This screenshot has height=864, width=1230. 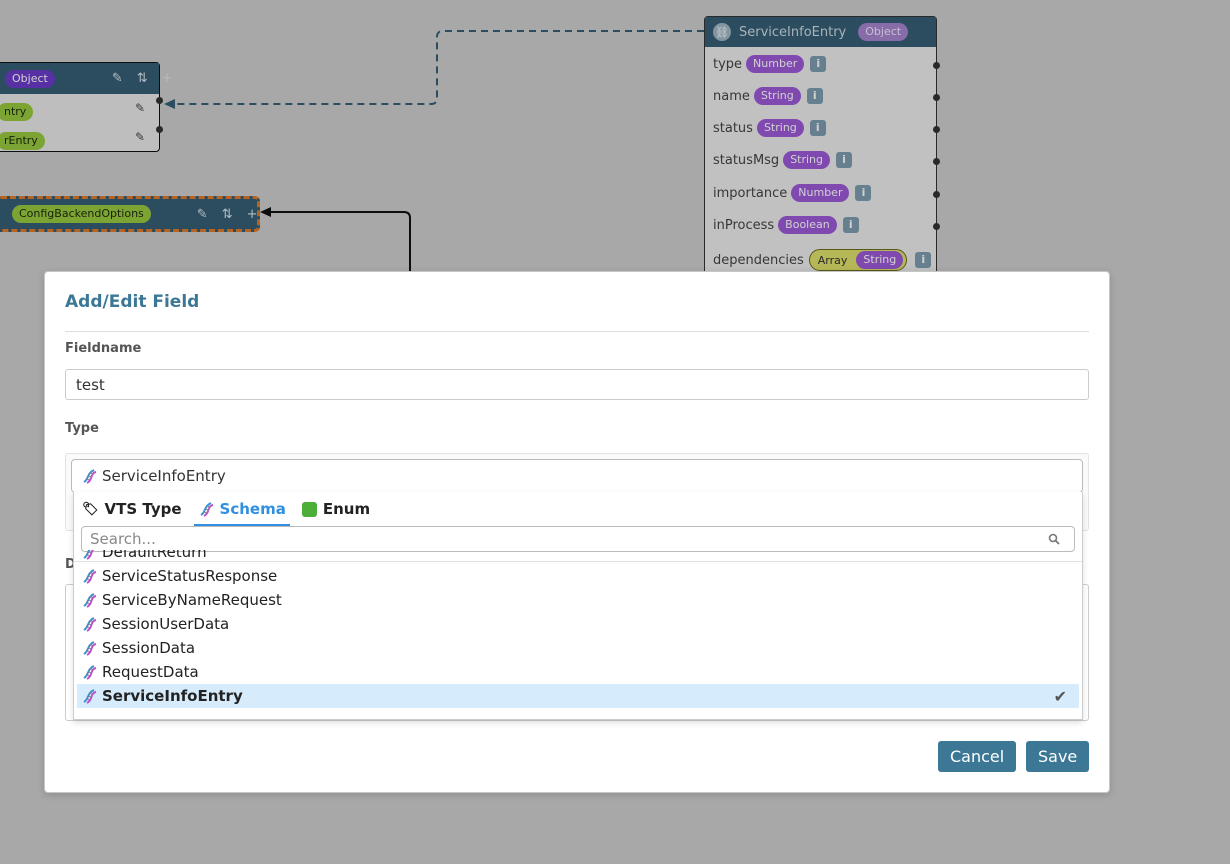 What do you see at coordinates (172, 696) in the screenshot?
I see `option-label: ServiceInfoEntry` at bounding box center [172, 696].